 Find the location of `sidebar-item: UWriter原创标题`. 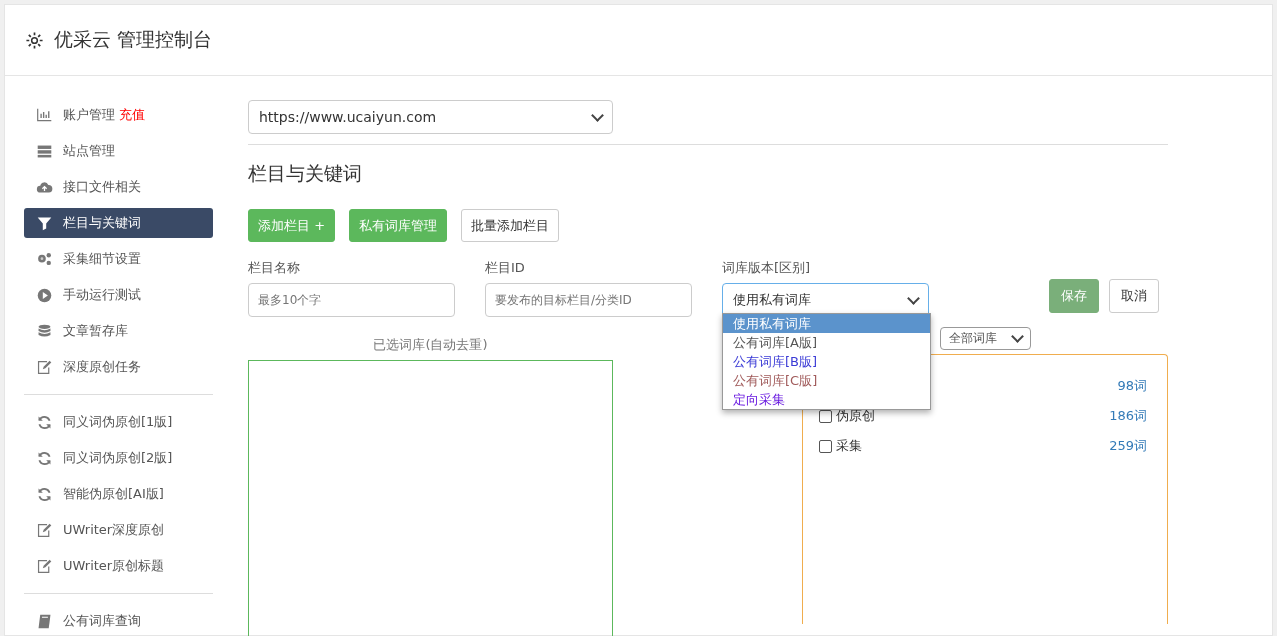

sidebar-item: UWriter原创标题 is located at coordinates (118, 566).